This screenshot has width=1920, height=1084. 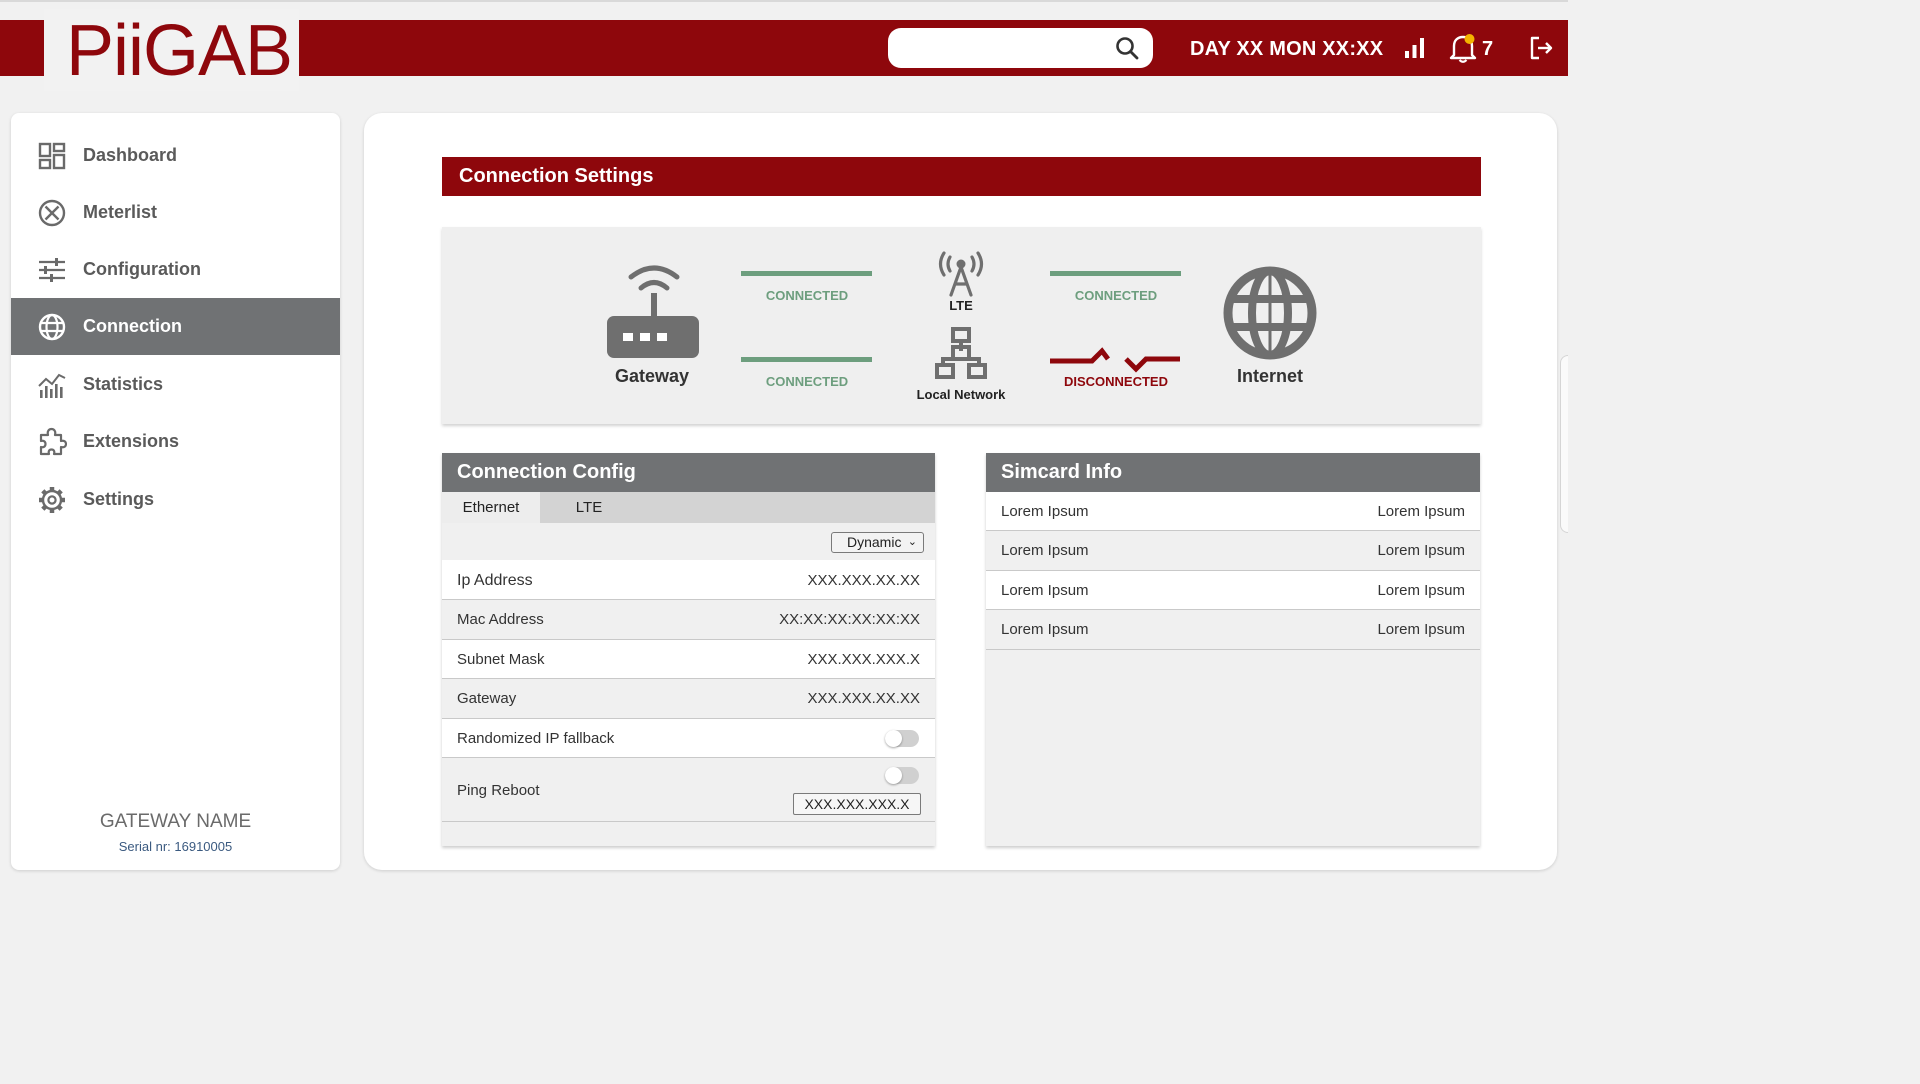 What do you see at coordinates (1115, 273) in the screenshot?
I see `lte-internet-link` at bounding box center [1115, 273].